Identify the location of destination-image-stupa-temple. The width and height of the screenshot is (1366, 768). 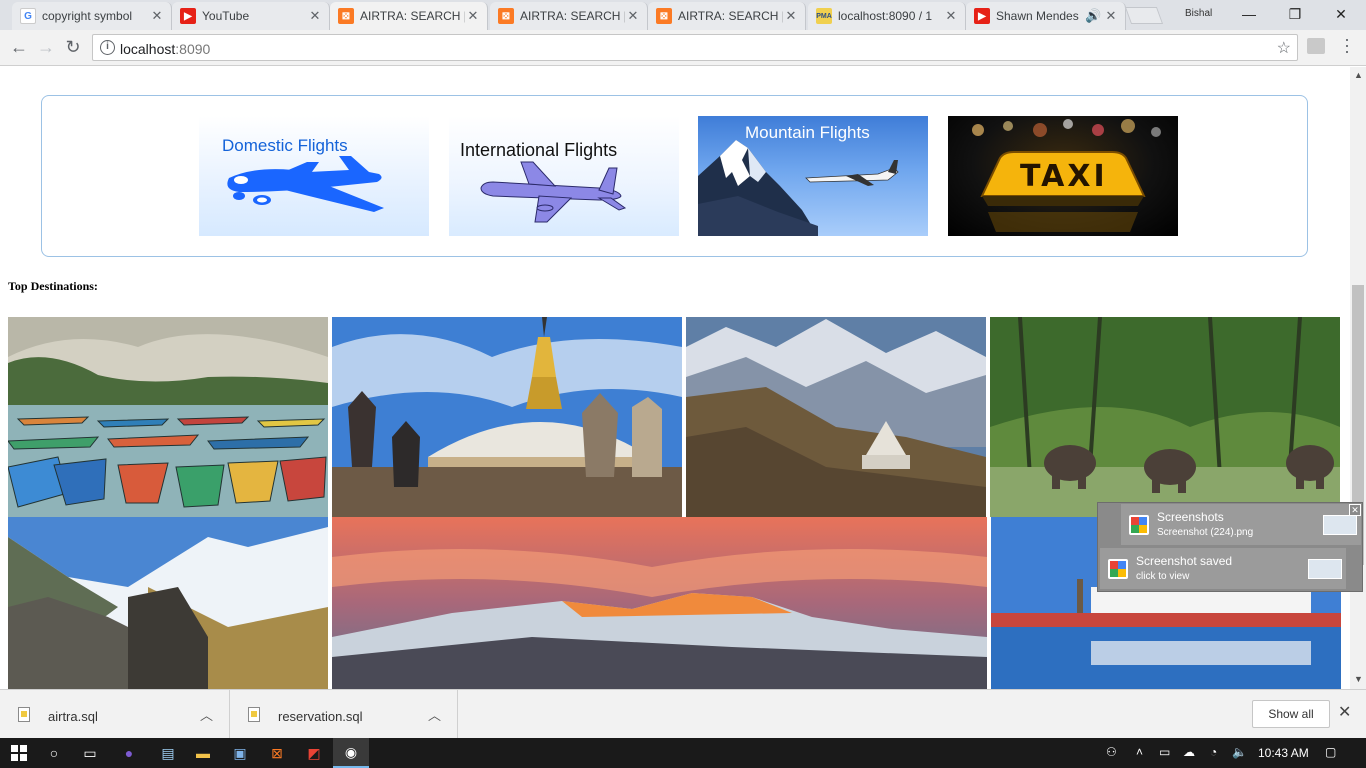
(507, 417).